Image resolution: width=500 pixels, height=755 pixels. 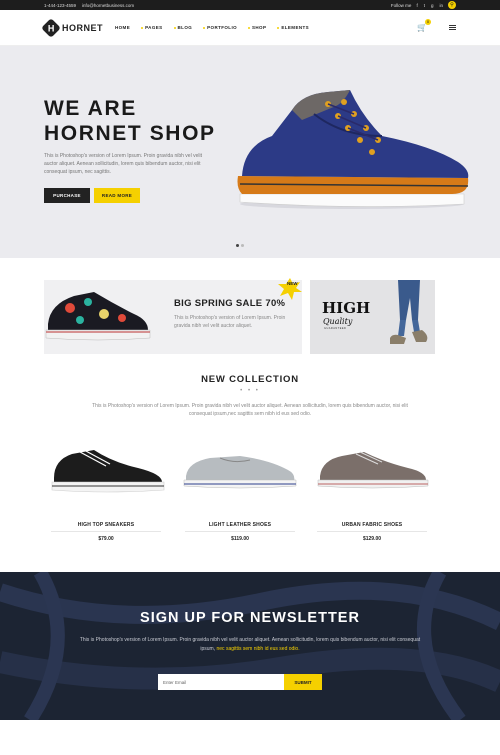 I want to click on fabric-shoe-image, so click(x=373, y=470).